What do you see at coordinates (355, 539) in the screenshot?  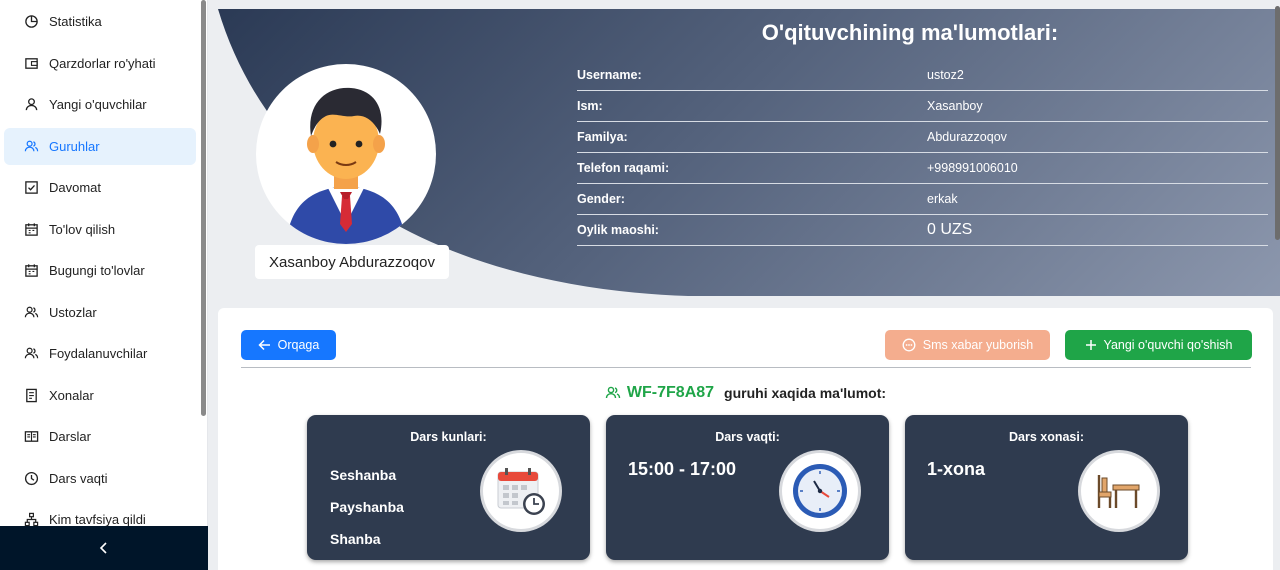 I see `lesson-day: Shanba` at bounding box center [355, 539].